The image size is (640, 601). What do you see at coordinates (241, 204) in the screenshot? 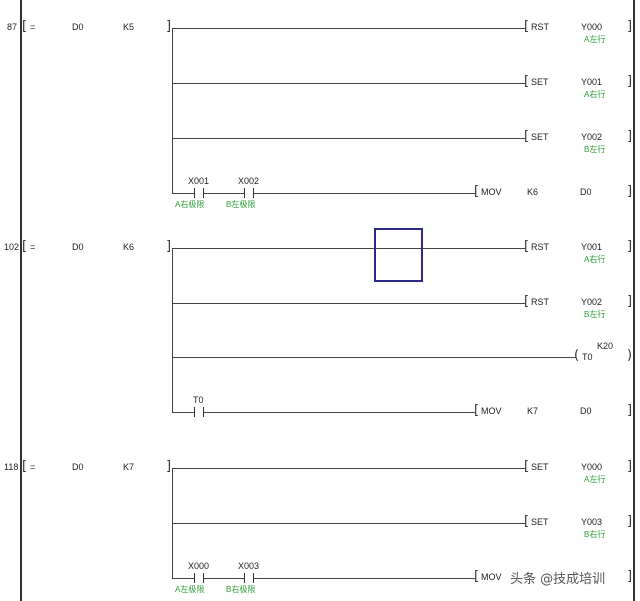
I see `device-comment: B左极限` at bounding box center [241, 204].